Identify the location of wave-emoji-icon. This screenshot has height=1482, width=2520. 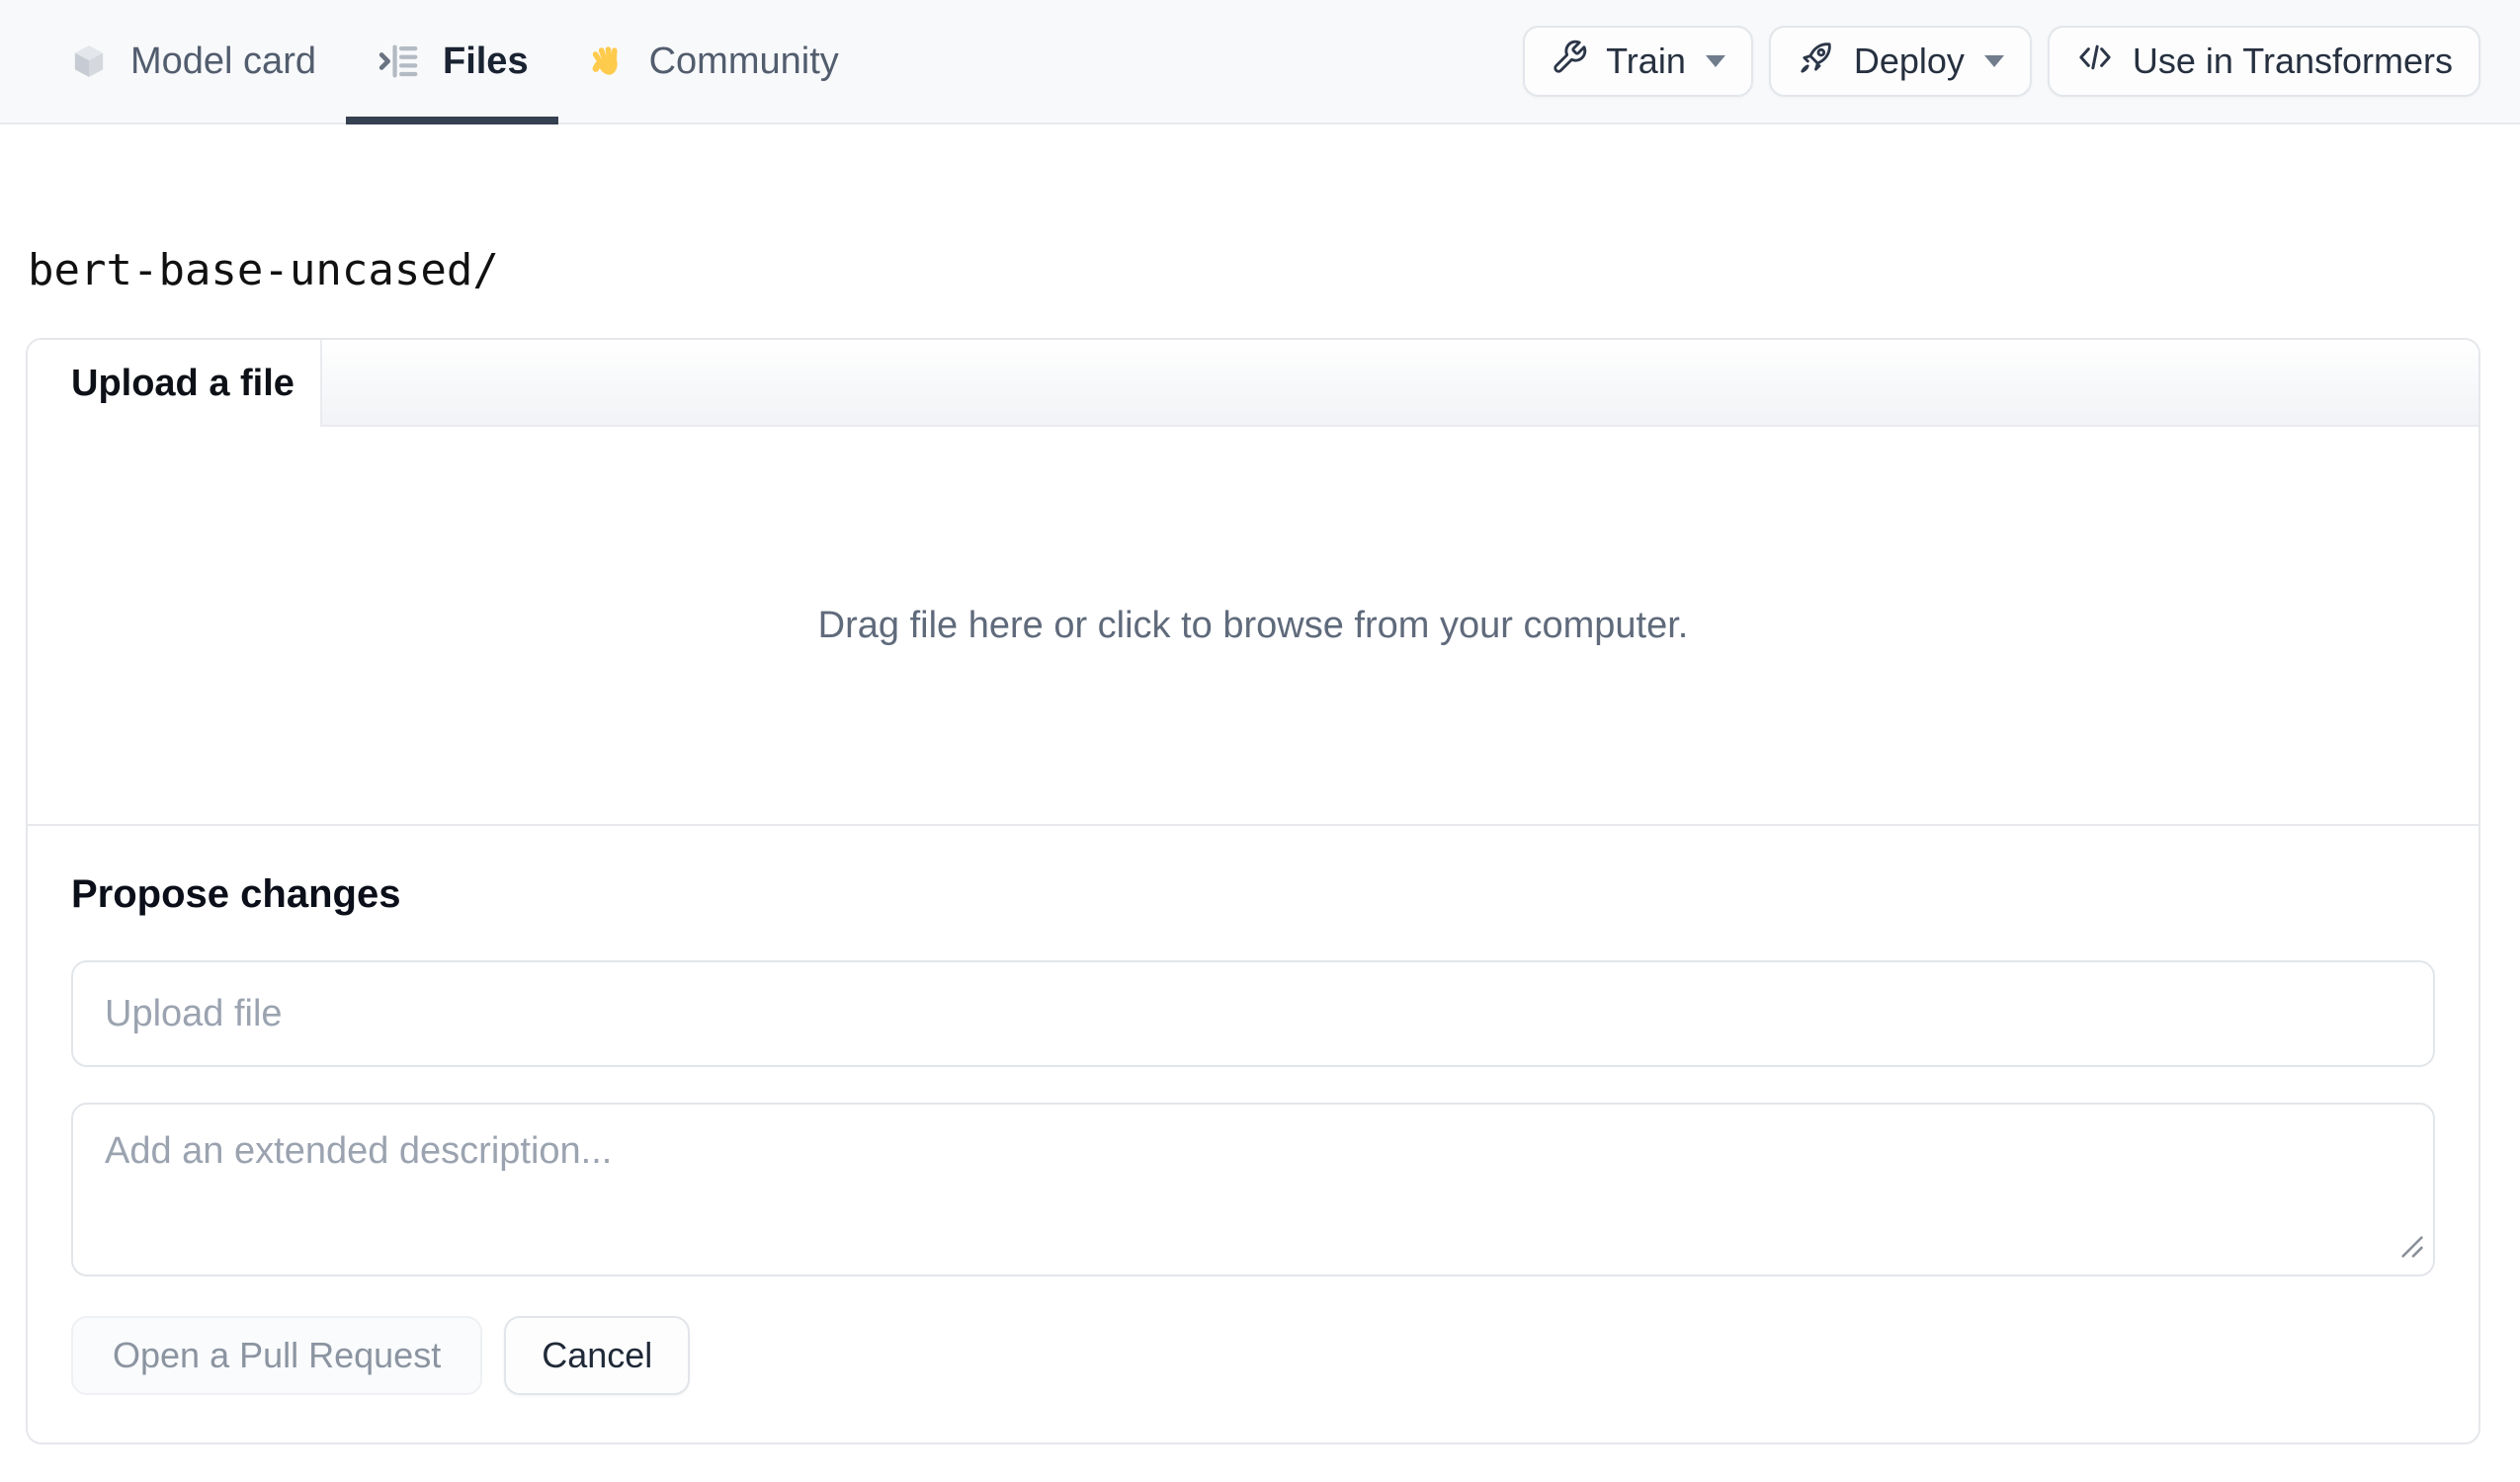
(608, 61).